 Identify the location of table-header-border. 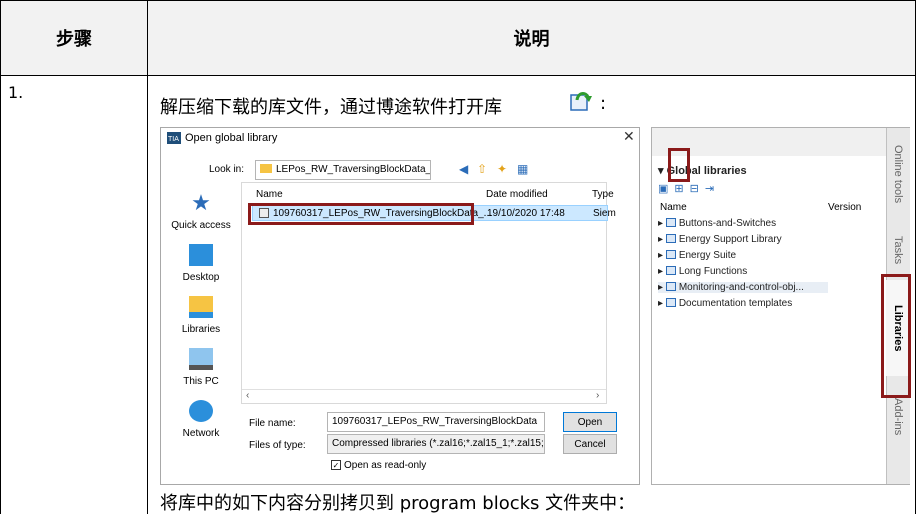
(458, 75).